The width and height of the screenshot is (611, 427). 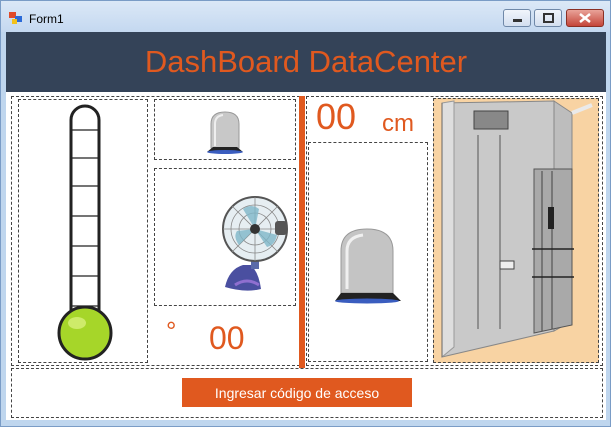 I want to click on close-button, so click(x=585, y=18).